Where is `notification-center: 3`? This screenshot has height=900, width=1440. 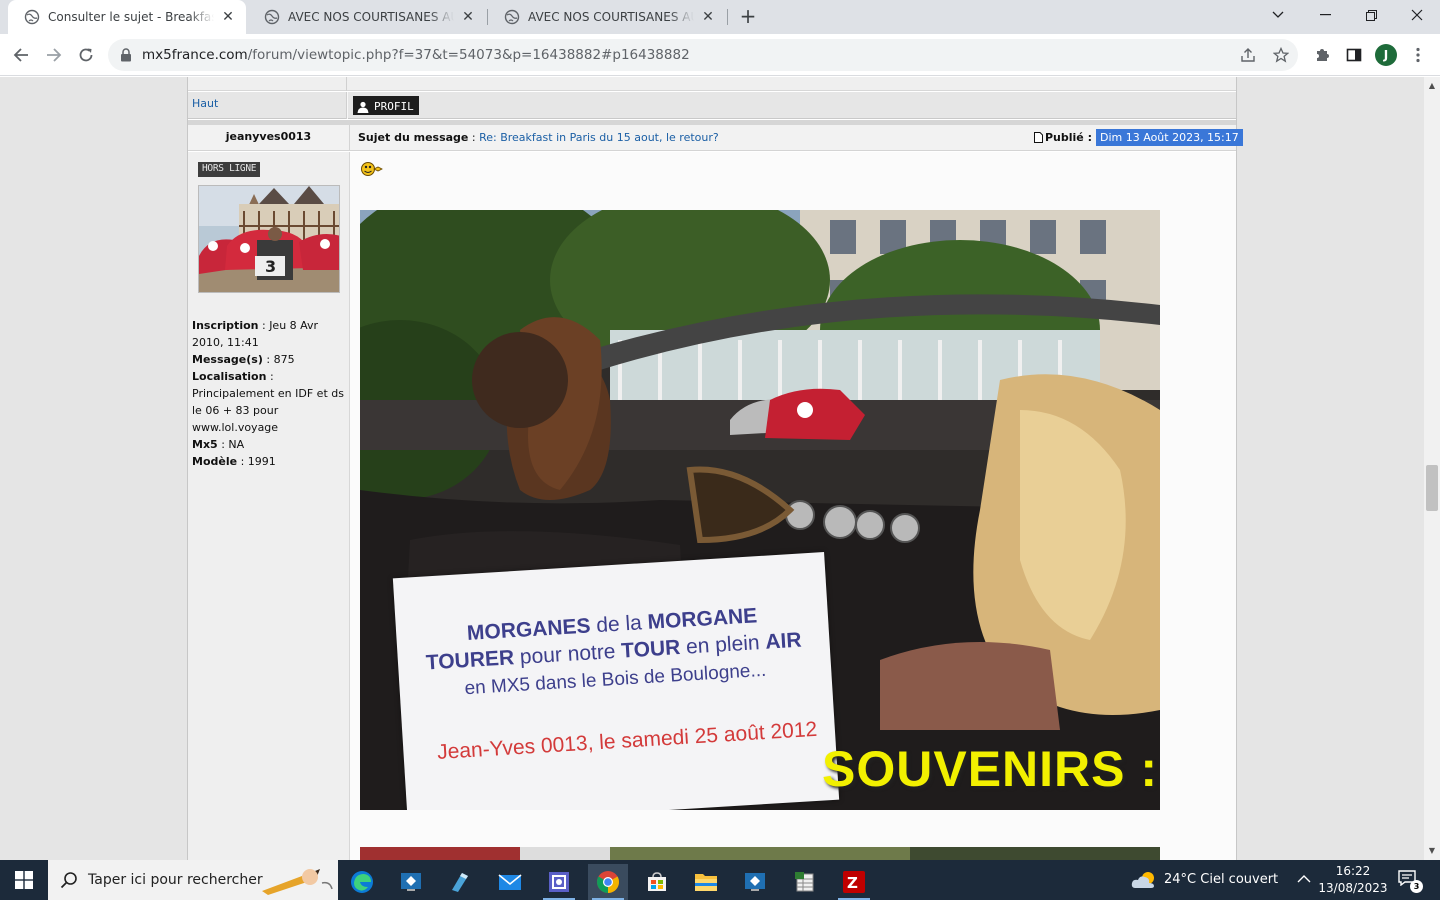
notification-center: 3 is located at coordinates (1410, 881).